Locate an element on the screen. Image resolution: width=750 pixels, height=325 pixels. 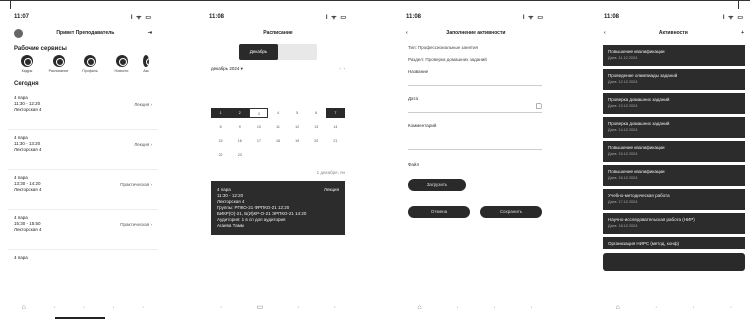
date-field: Дата ▢ is located at coordinates (475, 104).